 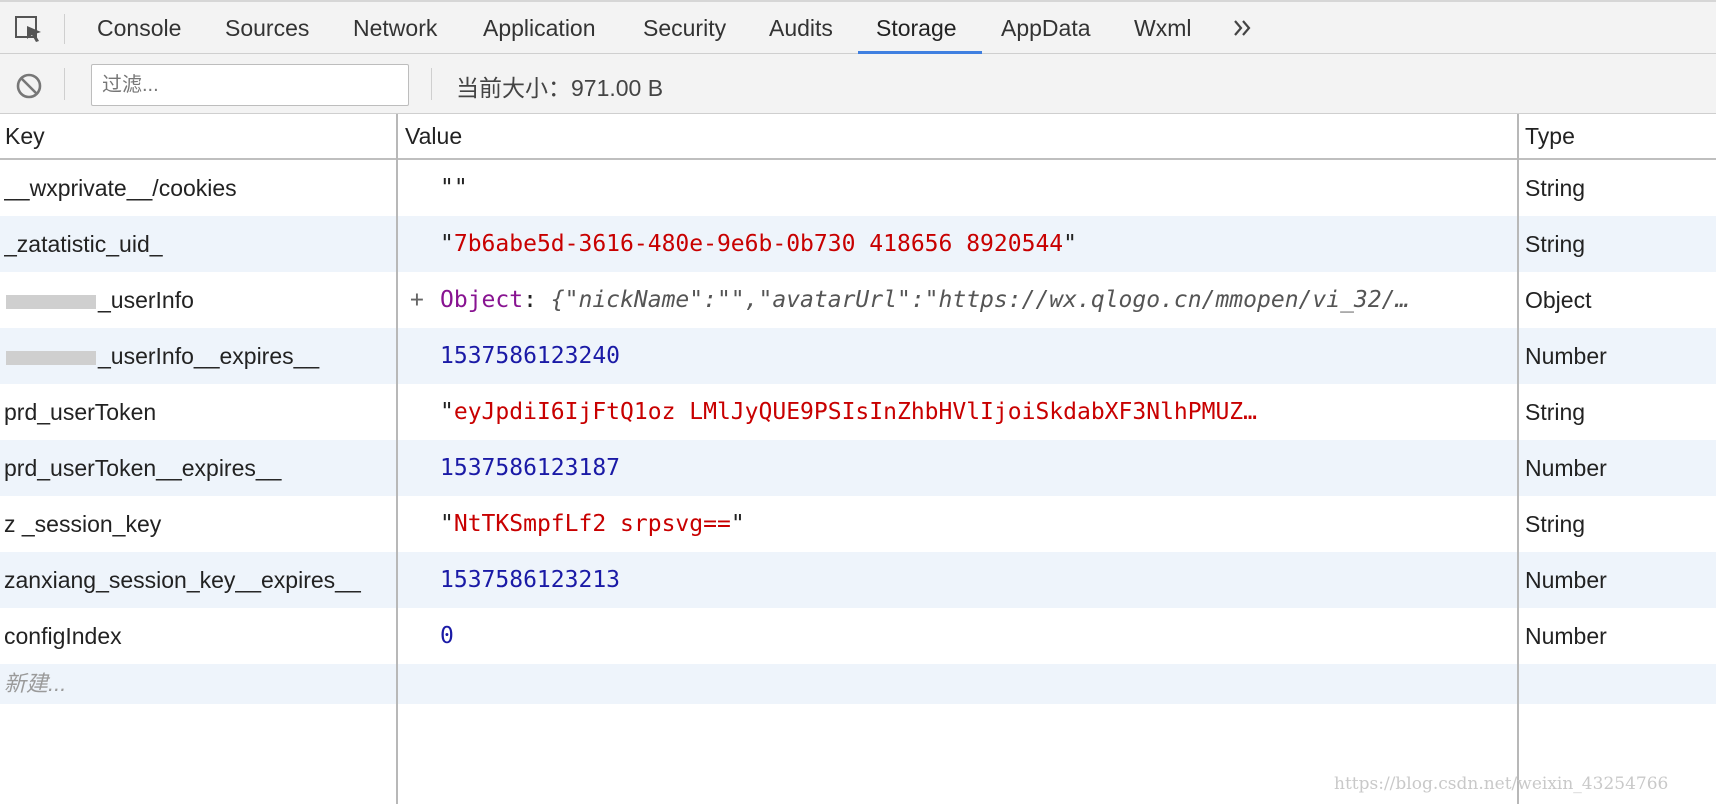 I want to click on table-header: Key Value Type, so click(x=858, y=137).